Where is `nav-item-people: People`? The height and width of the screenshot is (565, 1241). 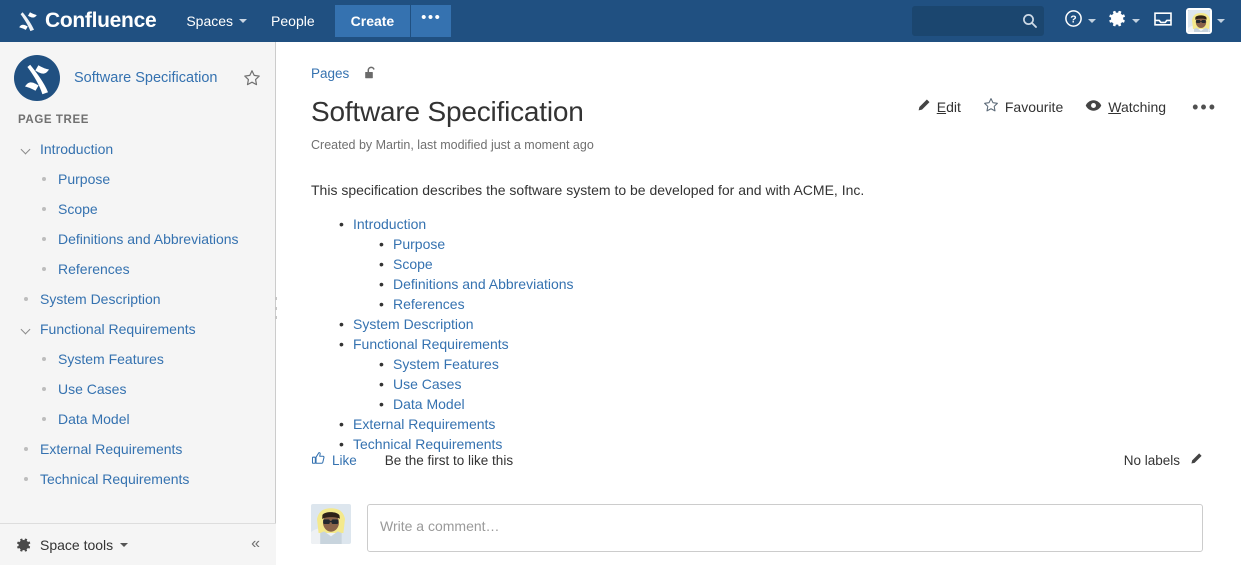 nav-item-people: People is located at coordinates (293, 21).